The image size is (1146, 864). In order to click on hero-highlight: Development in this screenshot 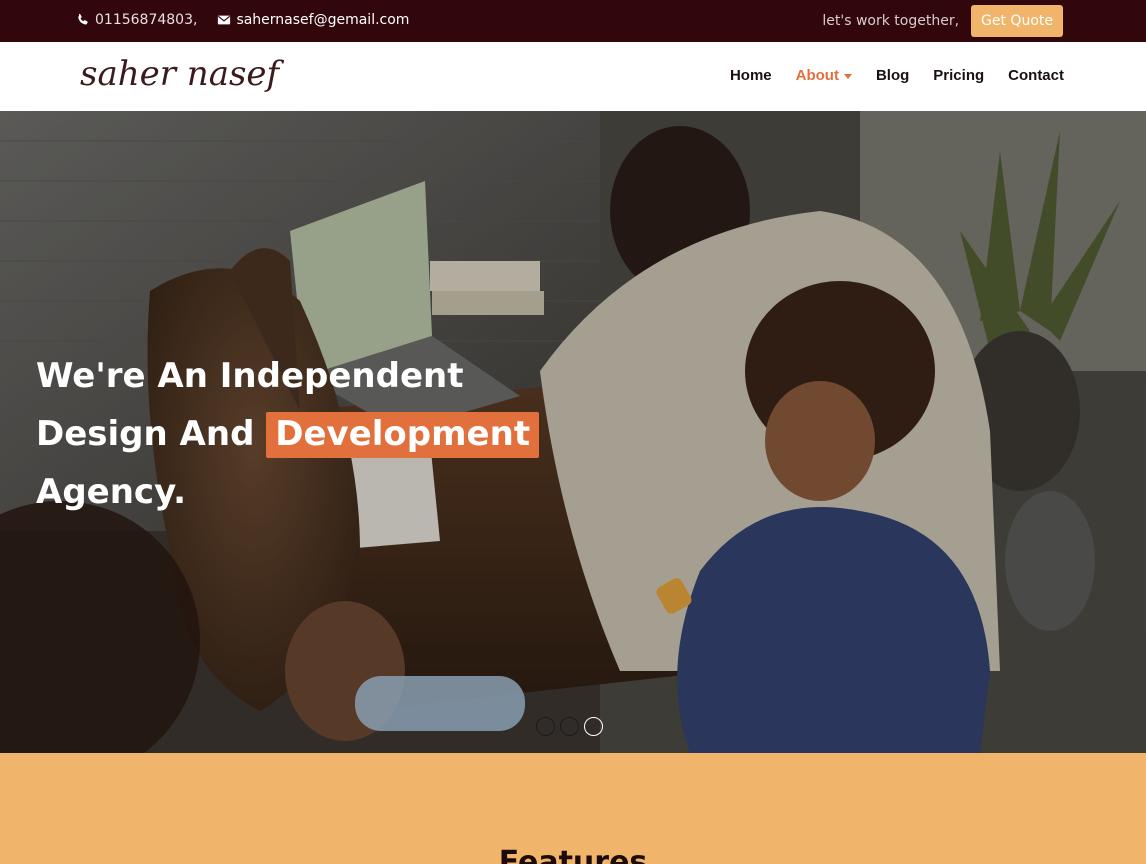, I will do `click(403, 435)`.